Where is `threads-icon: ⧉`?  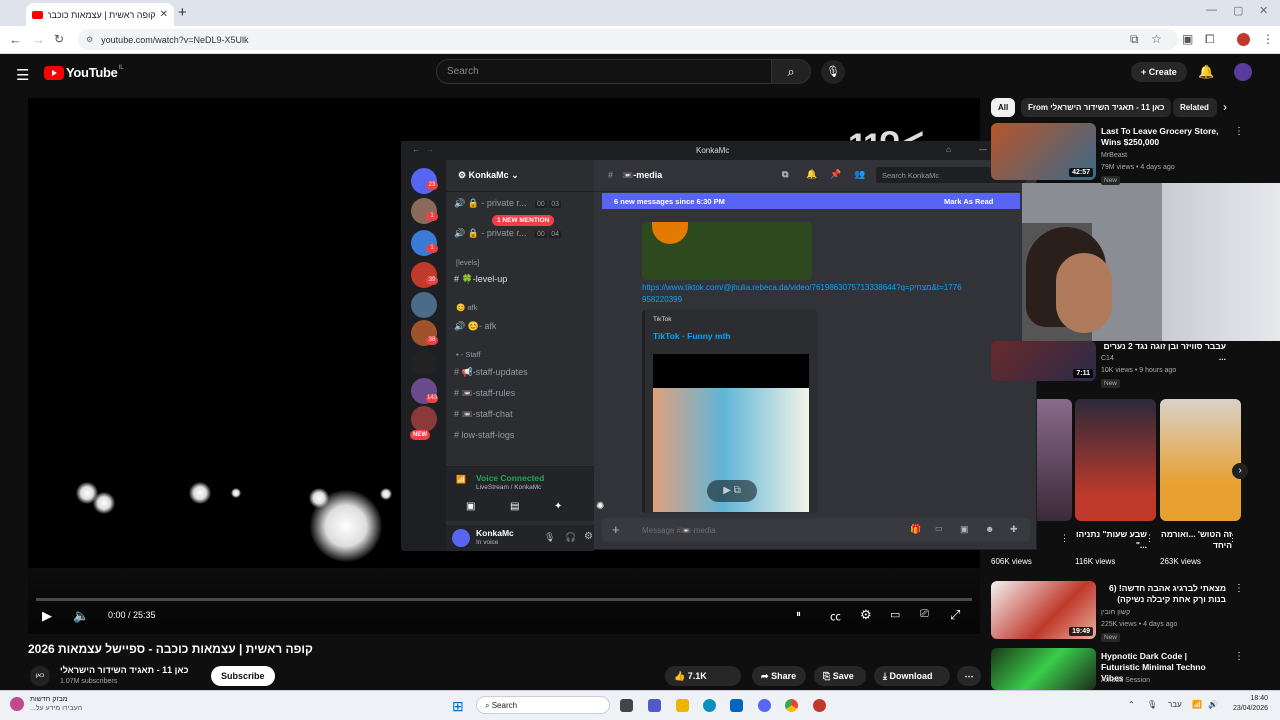
threads-icon: ⧉ is located at coordinates (785, 174).